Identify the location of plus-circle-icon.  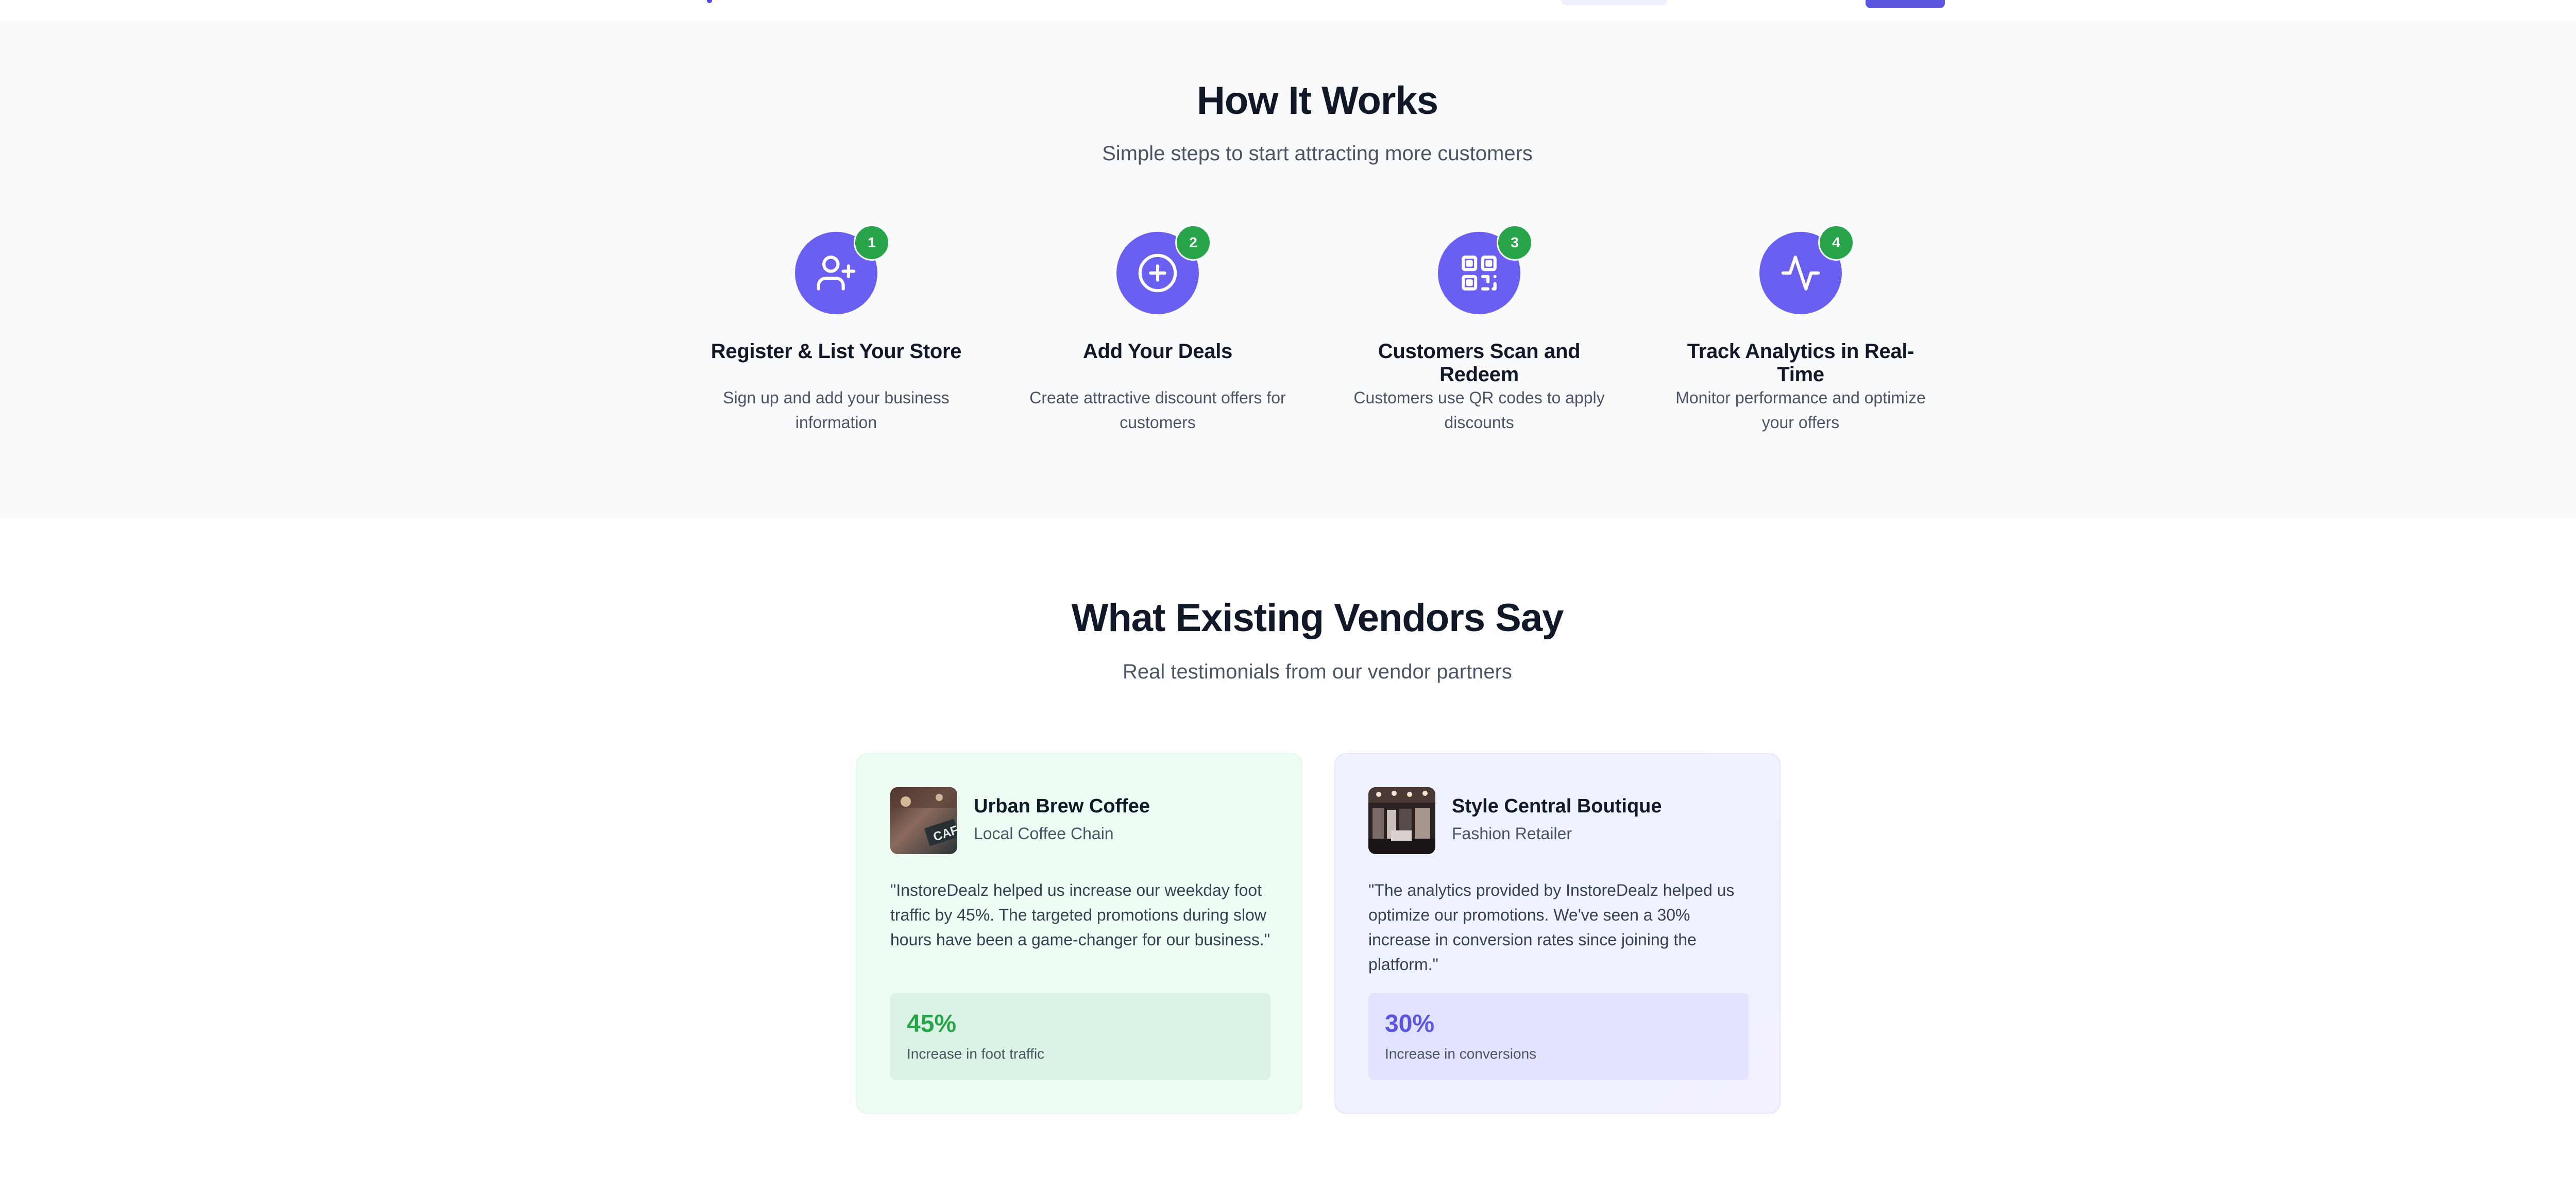
(1157, 273).